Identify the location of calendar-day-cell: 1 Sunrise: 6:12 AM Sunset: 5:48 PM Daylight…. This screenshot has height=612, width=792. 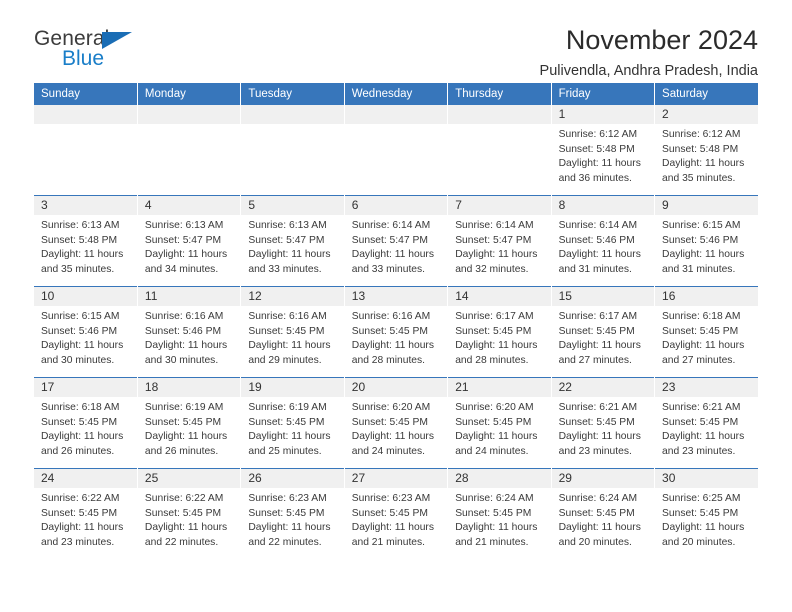
(603, 150).